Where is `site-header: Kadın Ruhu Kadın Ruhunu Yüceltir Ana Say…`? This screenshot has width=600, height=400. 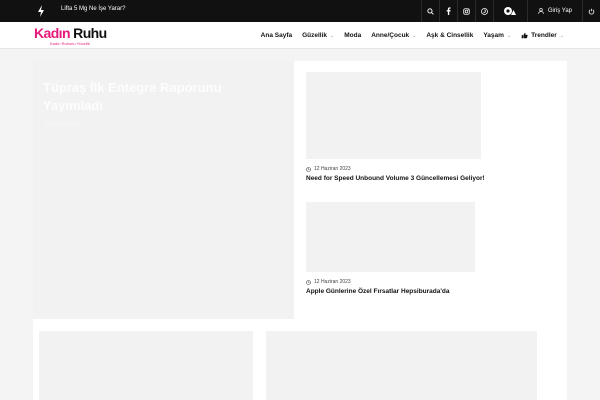 site-header: Kadın Ruhu Kadın Ruhunu Yüceltir Ana Say… is located at coordinates (300, 35).